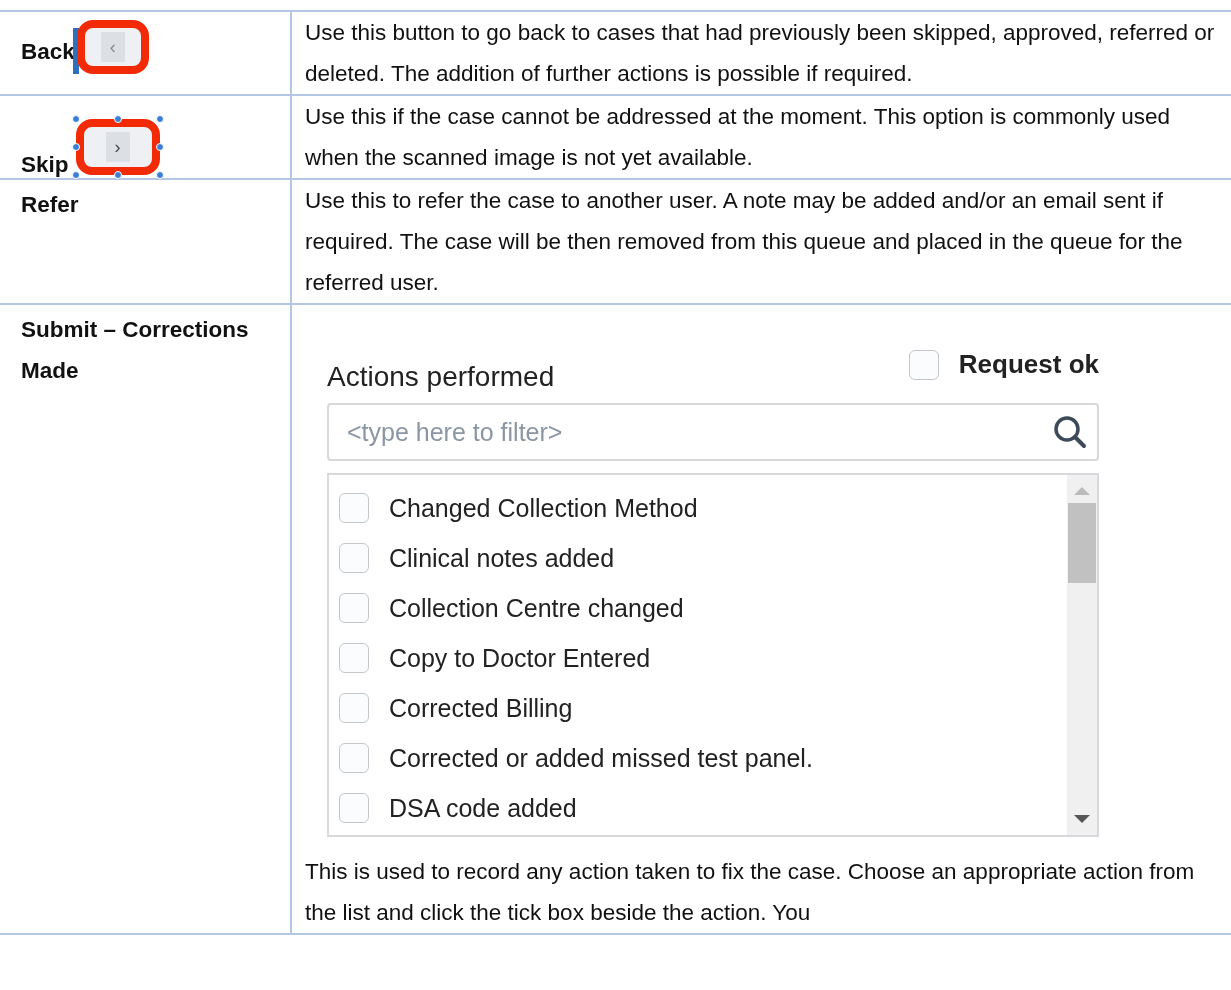 This screenshot has width=1231, height=990. What do you see at coordinates (441, 377) in the screenshot?
I see `panel-title: Actions performed` at bounding box center [441, 377].